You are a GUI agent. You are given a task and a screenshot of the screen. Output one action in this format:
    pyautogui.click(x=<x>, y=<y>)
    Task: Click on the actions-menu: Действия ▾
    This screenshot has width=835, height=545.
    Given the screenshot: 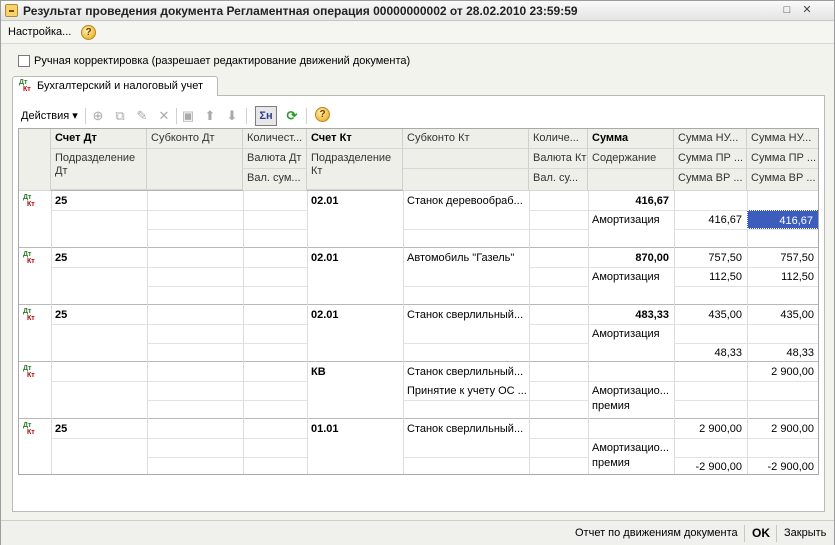 What is the action you would take?
    pyautogui.click(x=49, y=115)
    